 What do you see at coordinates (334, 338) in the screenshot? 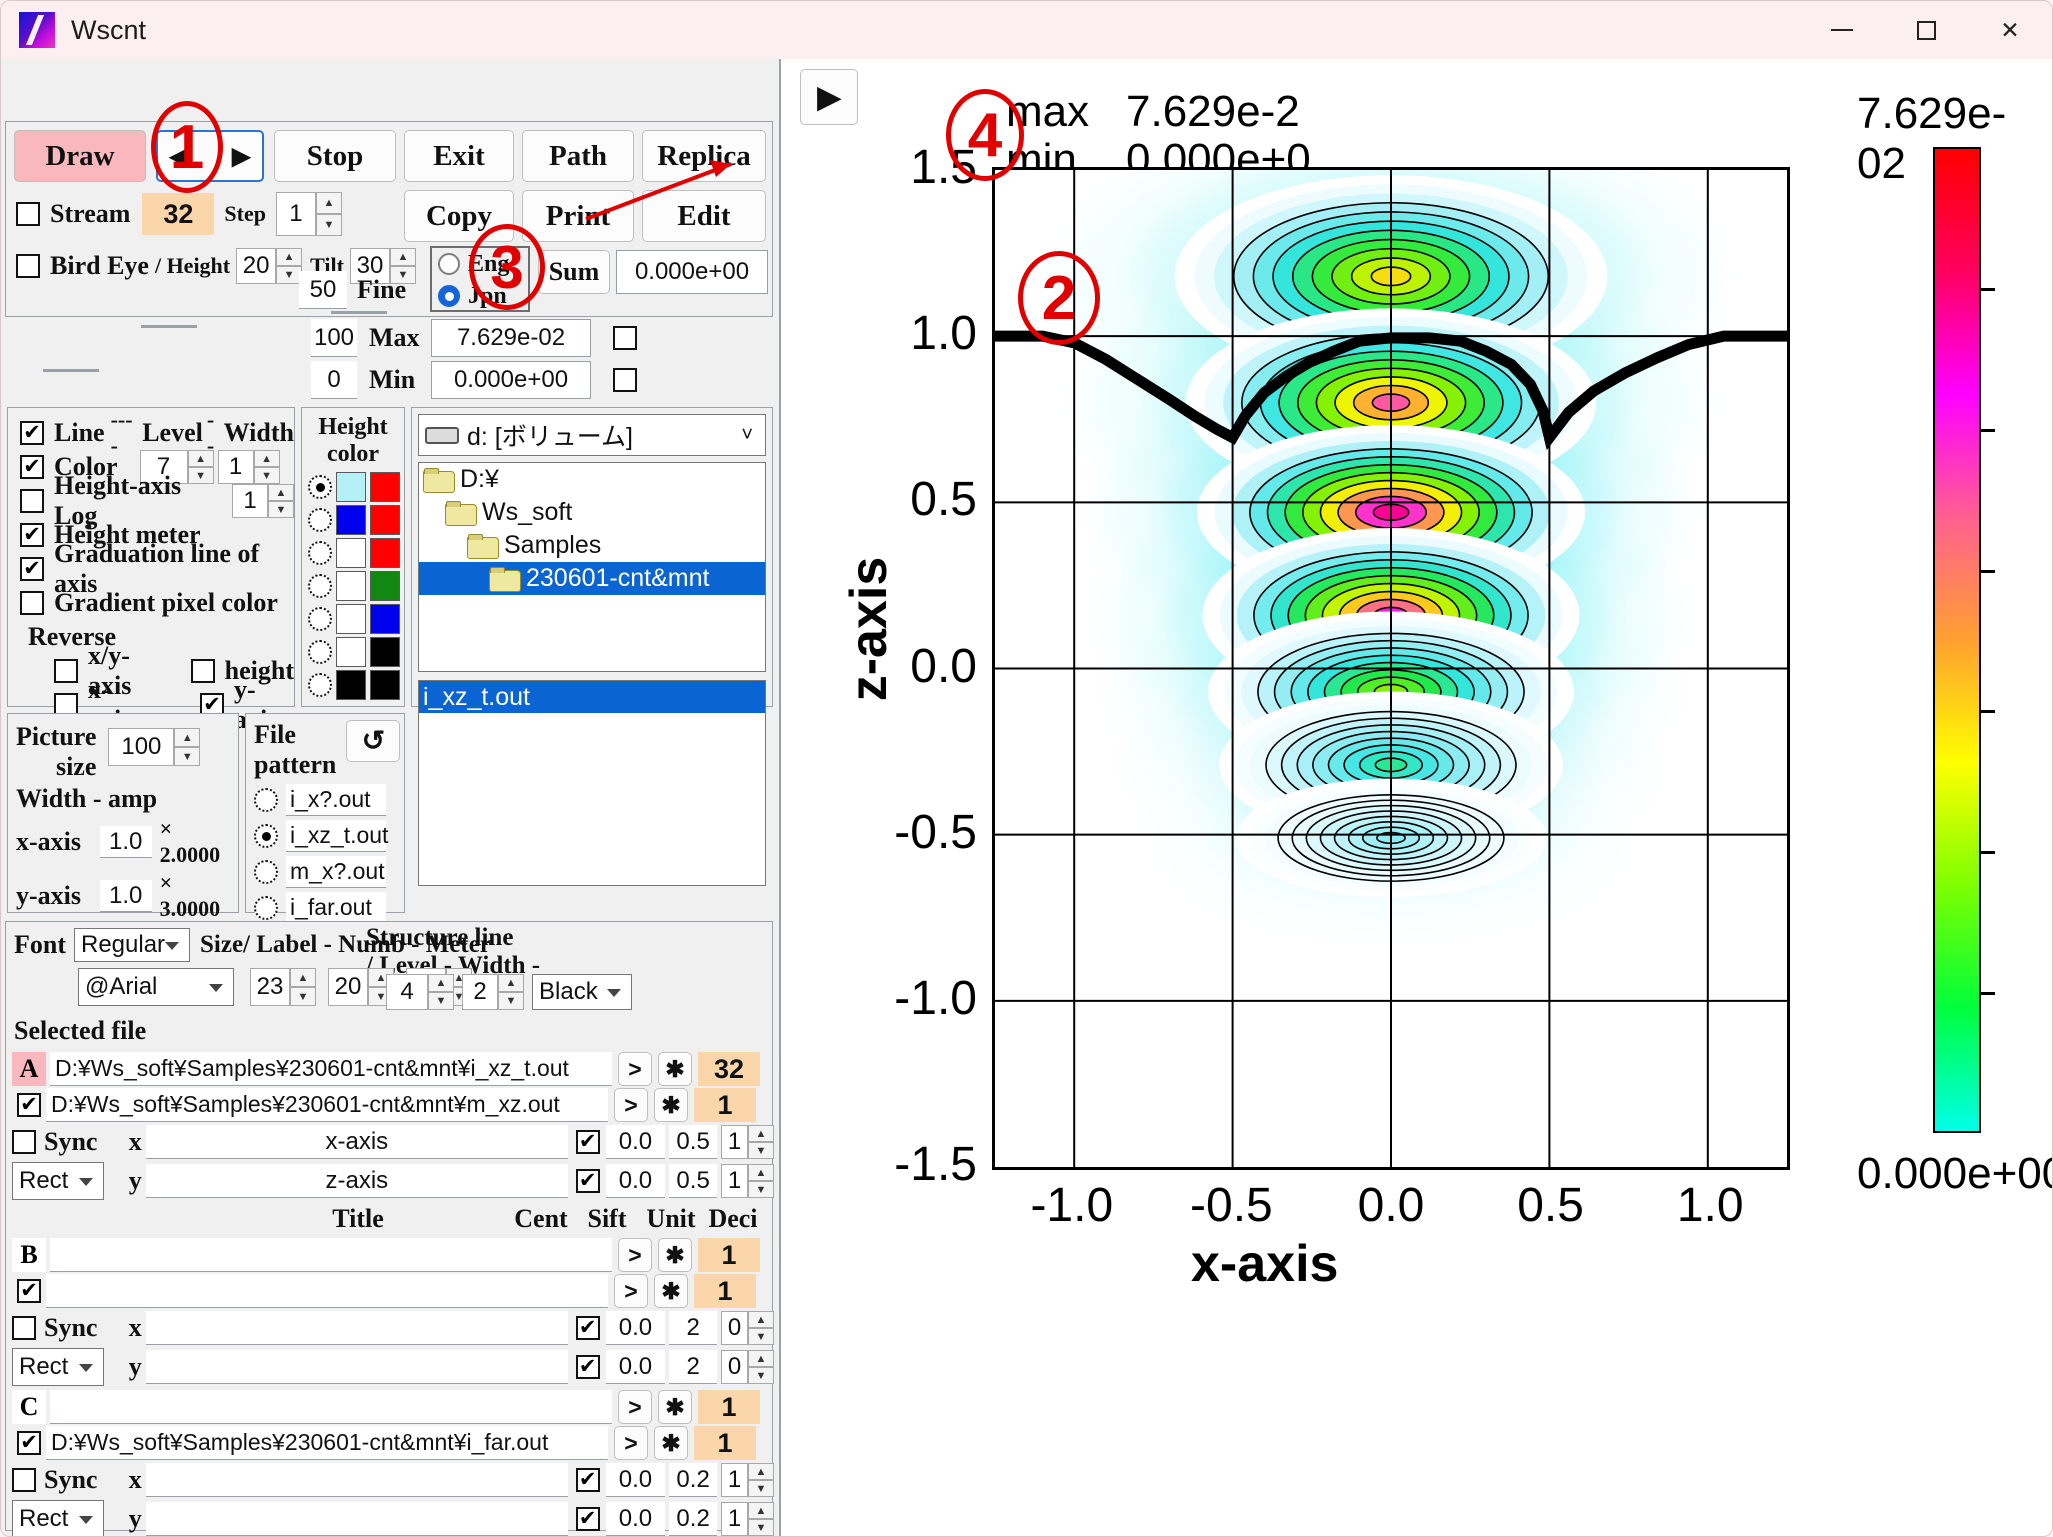
I see `max-percent: 100` at bounding box center [334, 338].